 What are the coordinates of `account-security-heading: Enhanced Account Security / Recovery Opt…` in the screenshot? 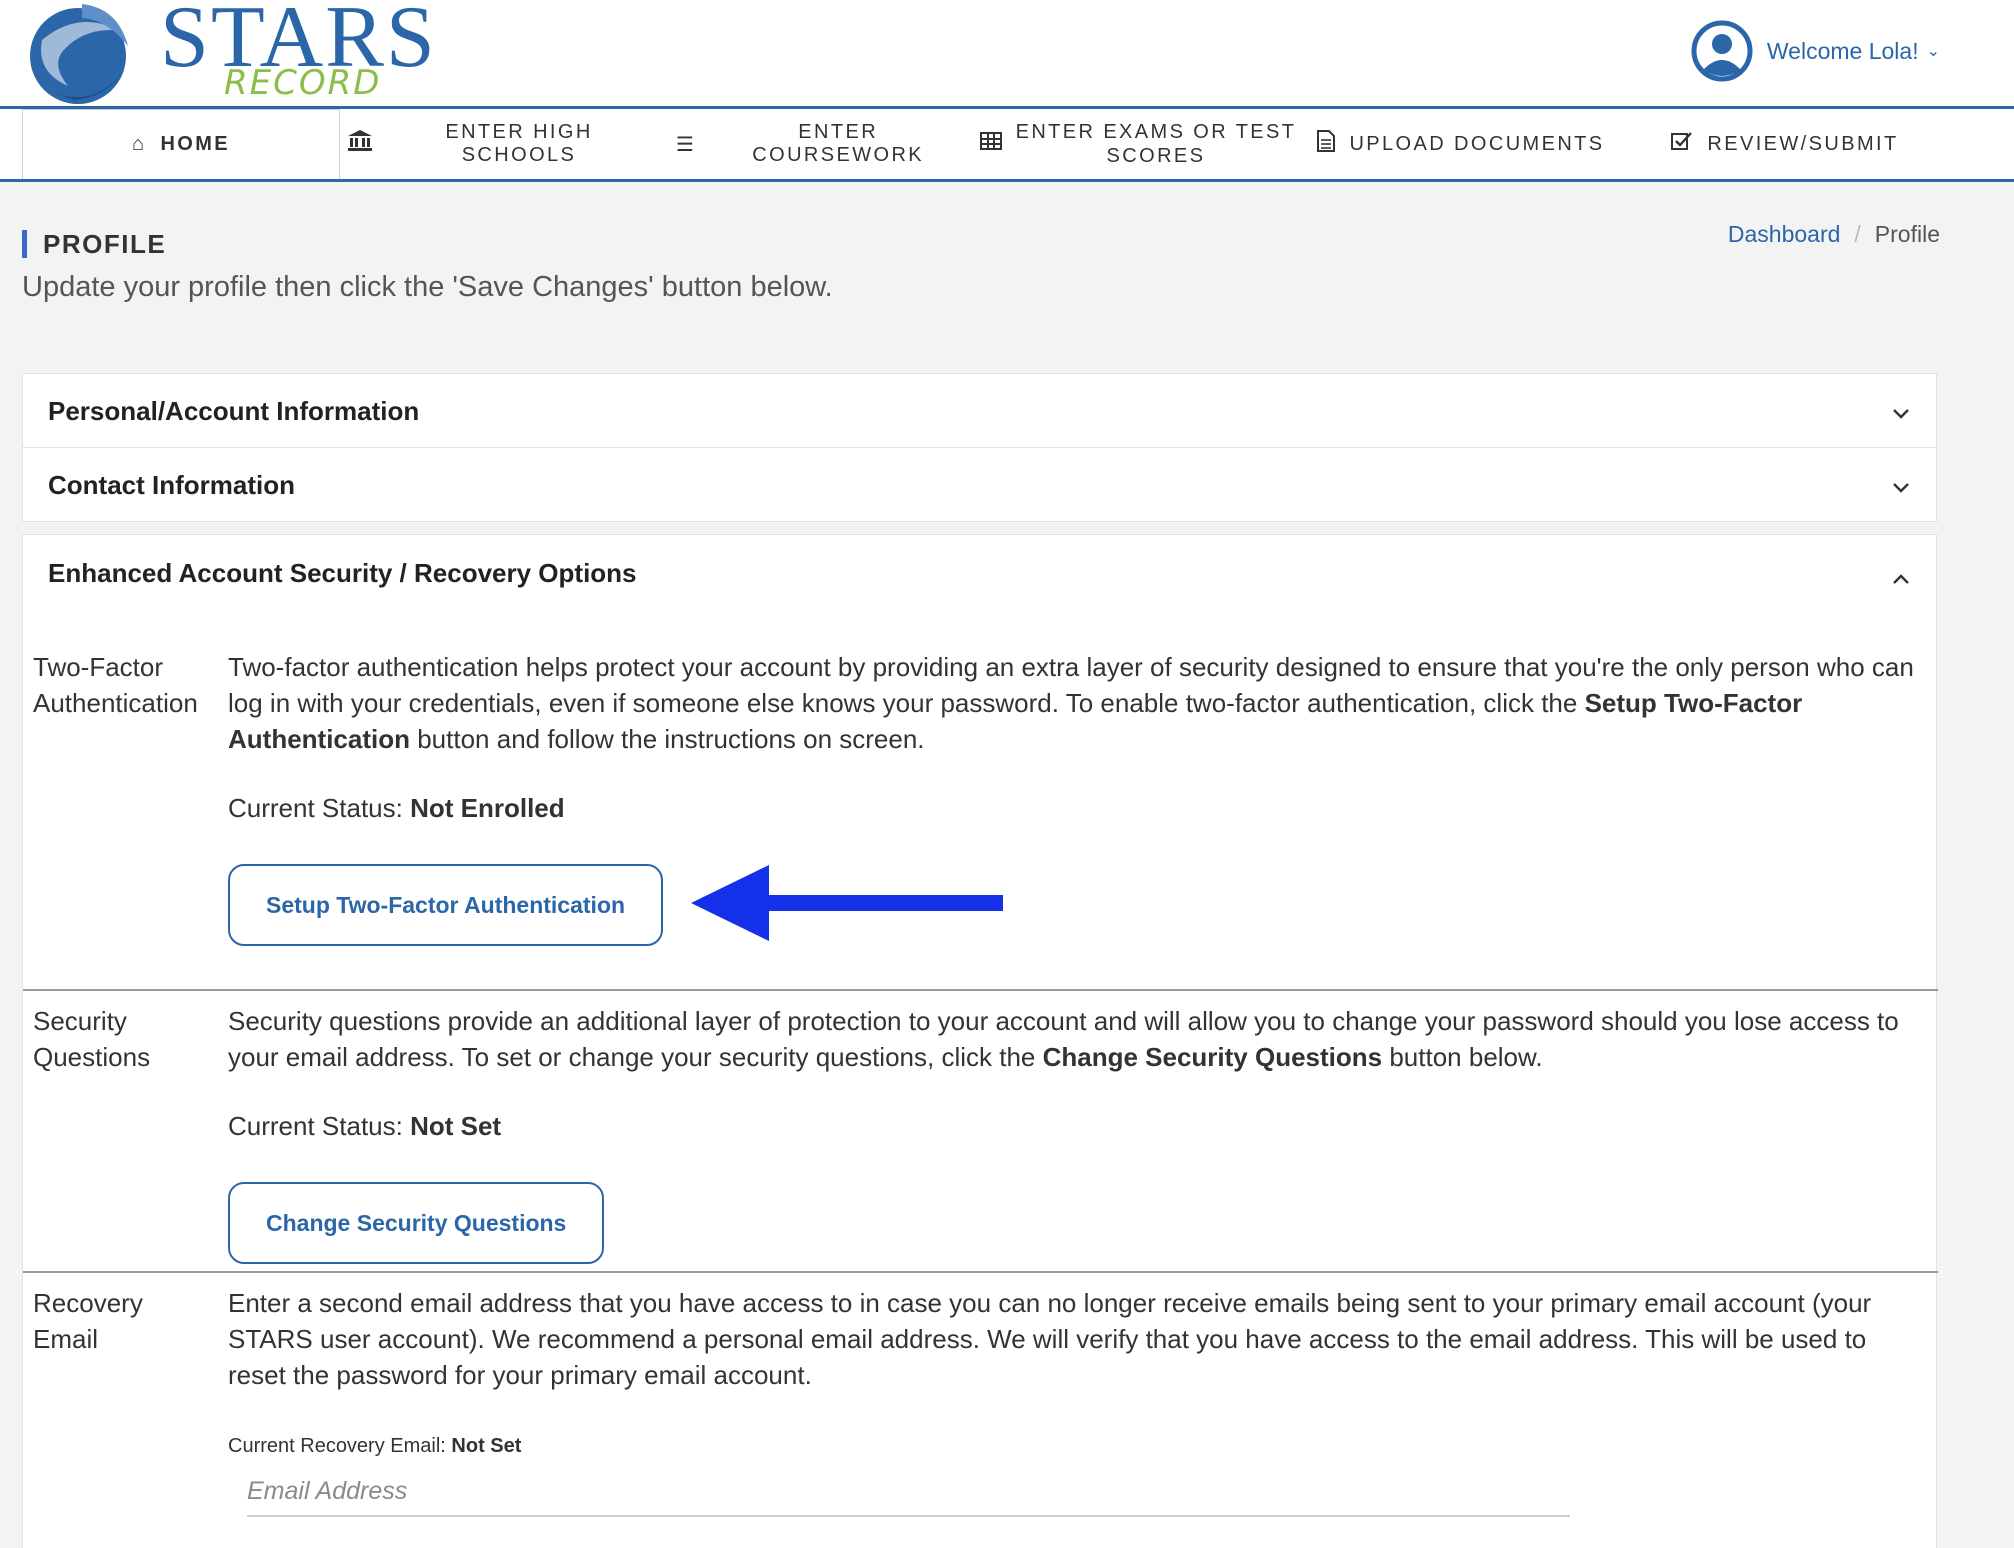 It's located at (342, 573).